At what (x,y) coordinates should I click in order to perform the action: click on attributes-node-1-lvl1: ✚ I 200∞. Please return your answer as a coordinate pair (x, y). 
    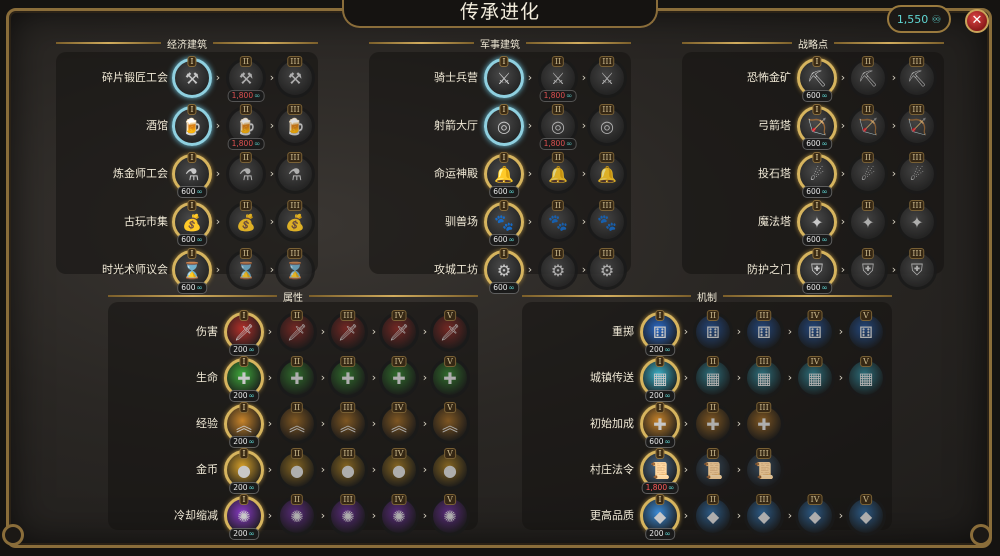
    Looking at the image, I should click on (244, 379).